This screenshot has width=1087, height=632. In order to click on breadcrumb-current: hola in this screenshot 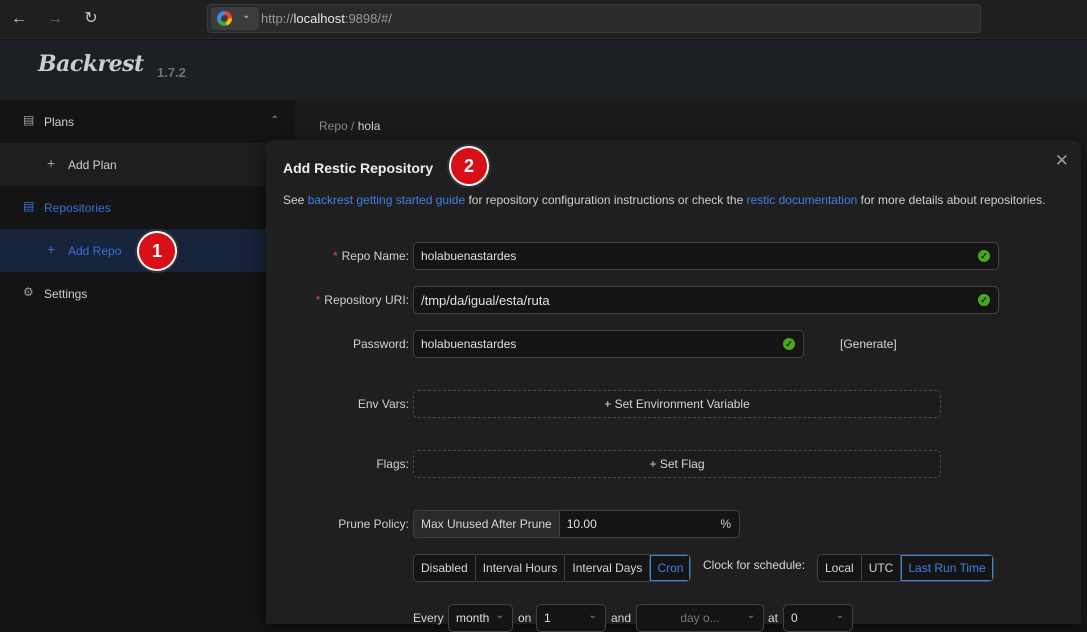, I will do `click(369, 126)`.